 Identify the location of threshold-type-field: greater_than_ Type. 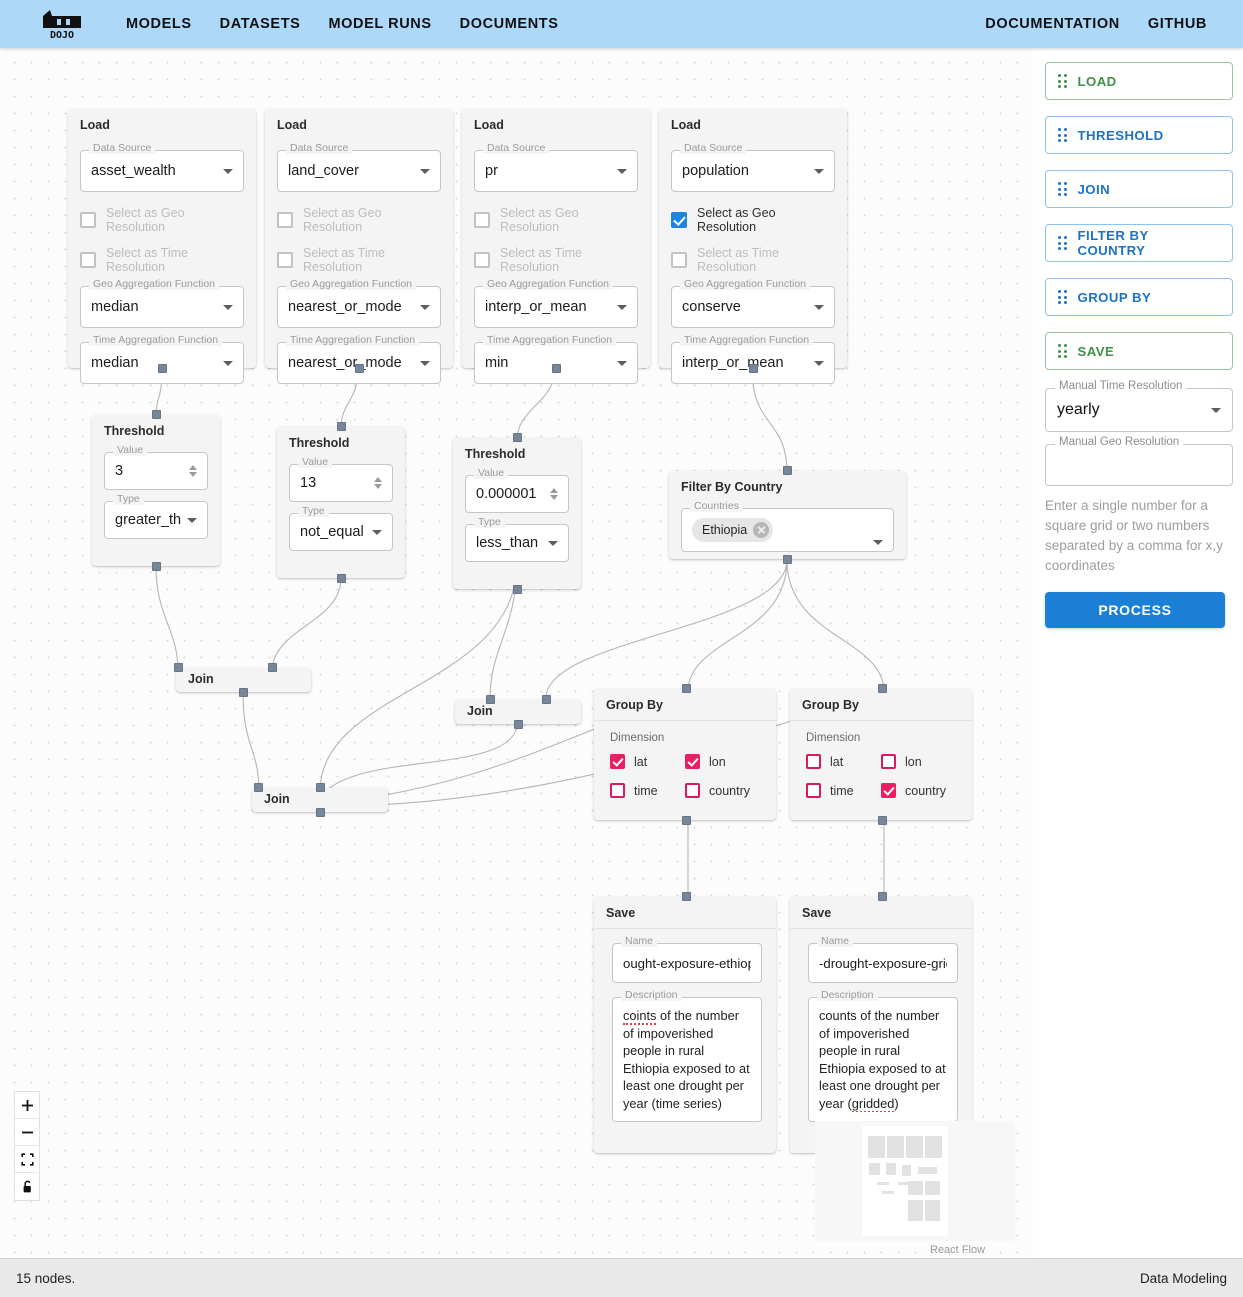
(156, 516).